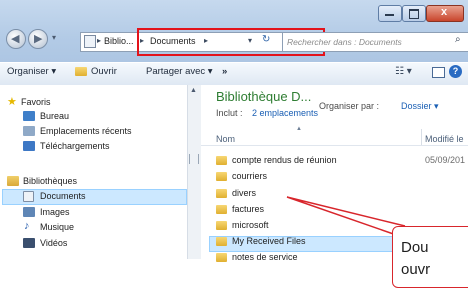 The width and height of the screenshot is (468, 288). Describe the element at coordinates (415, 247) in the screenshot. I see `callout-line-1: Dou` at that location.